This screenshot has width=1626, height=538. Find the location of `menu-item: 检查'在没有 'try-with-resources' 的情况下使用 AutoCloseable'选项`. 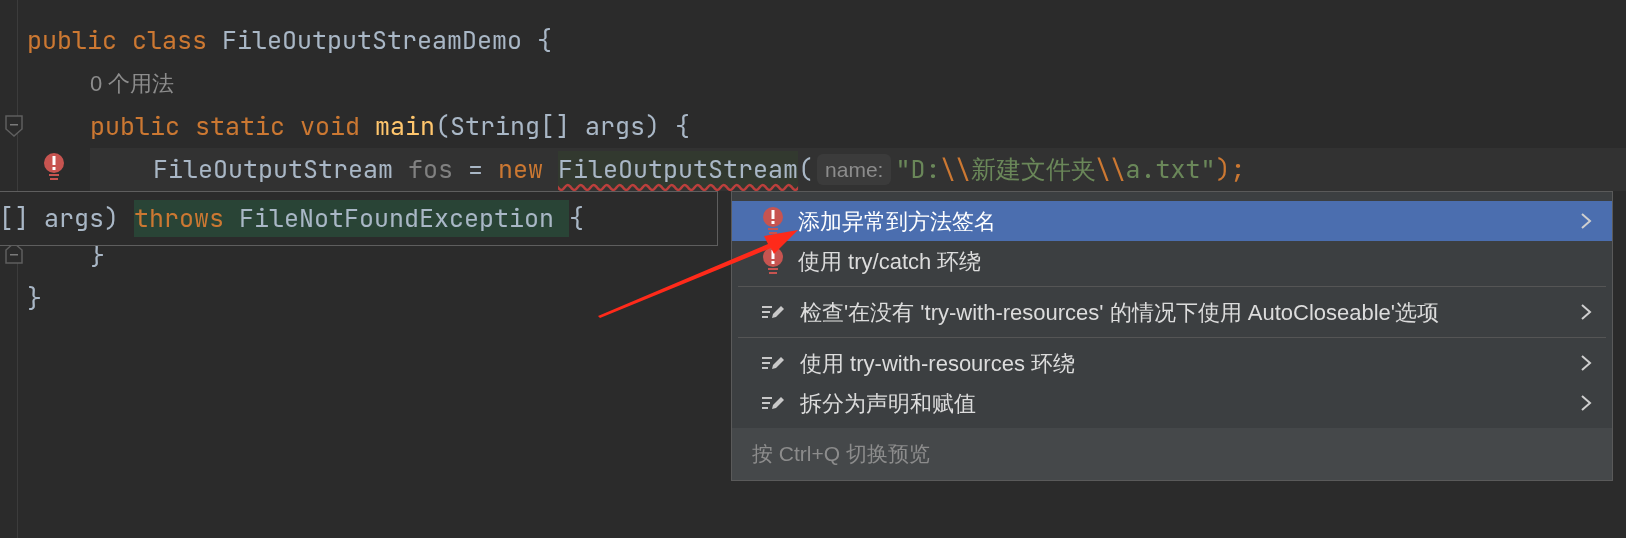

menu-item: 检查'在没有 'try-with-resources' 的情况下使用 AutoCloseable'选项 is located at coordinates (1172, 312).